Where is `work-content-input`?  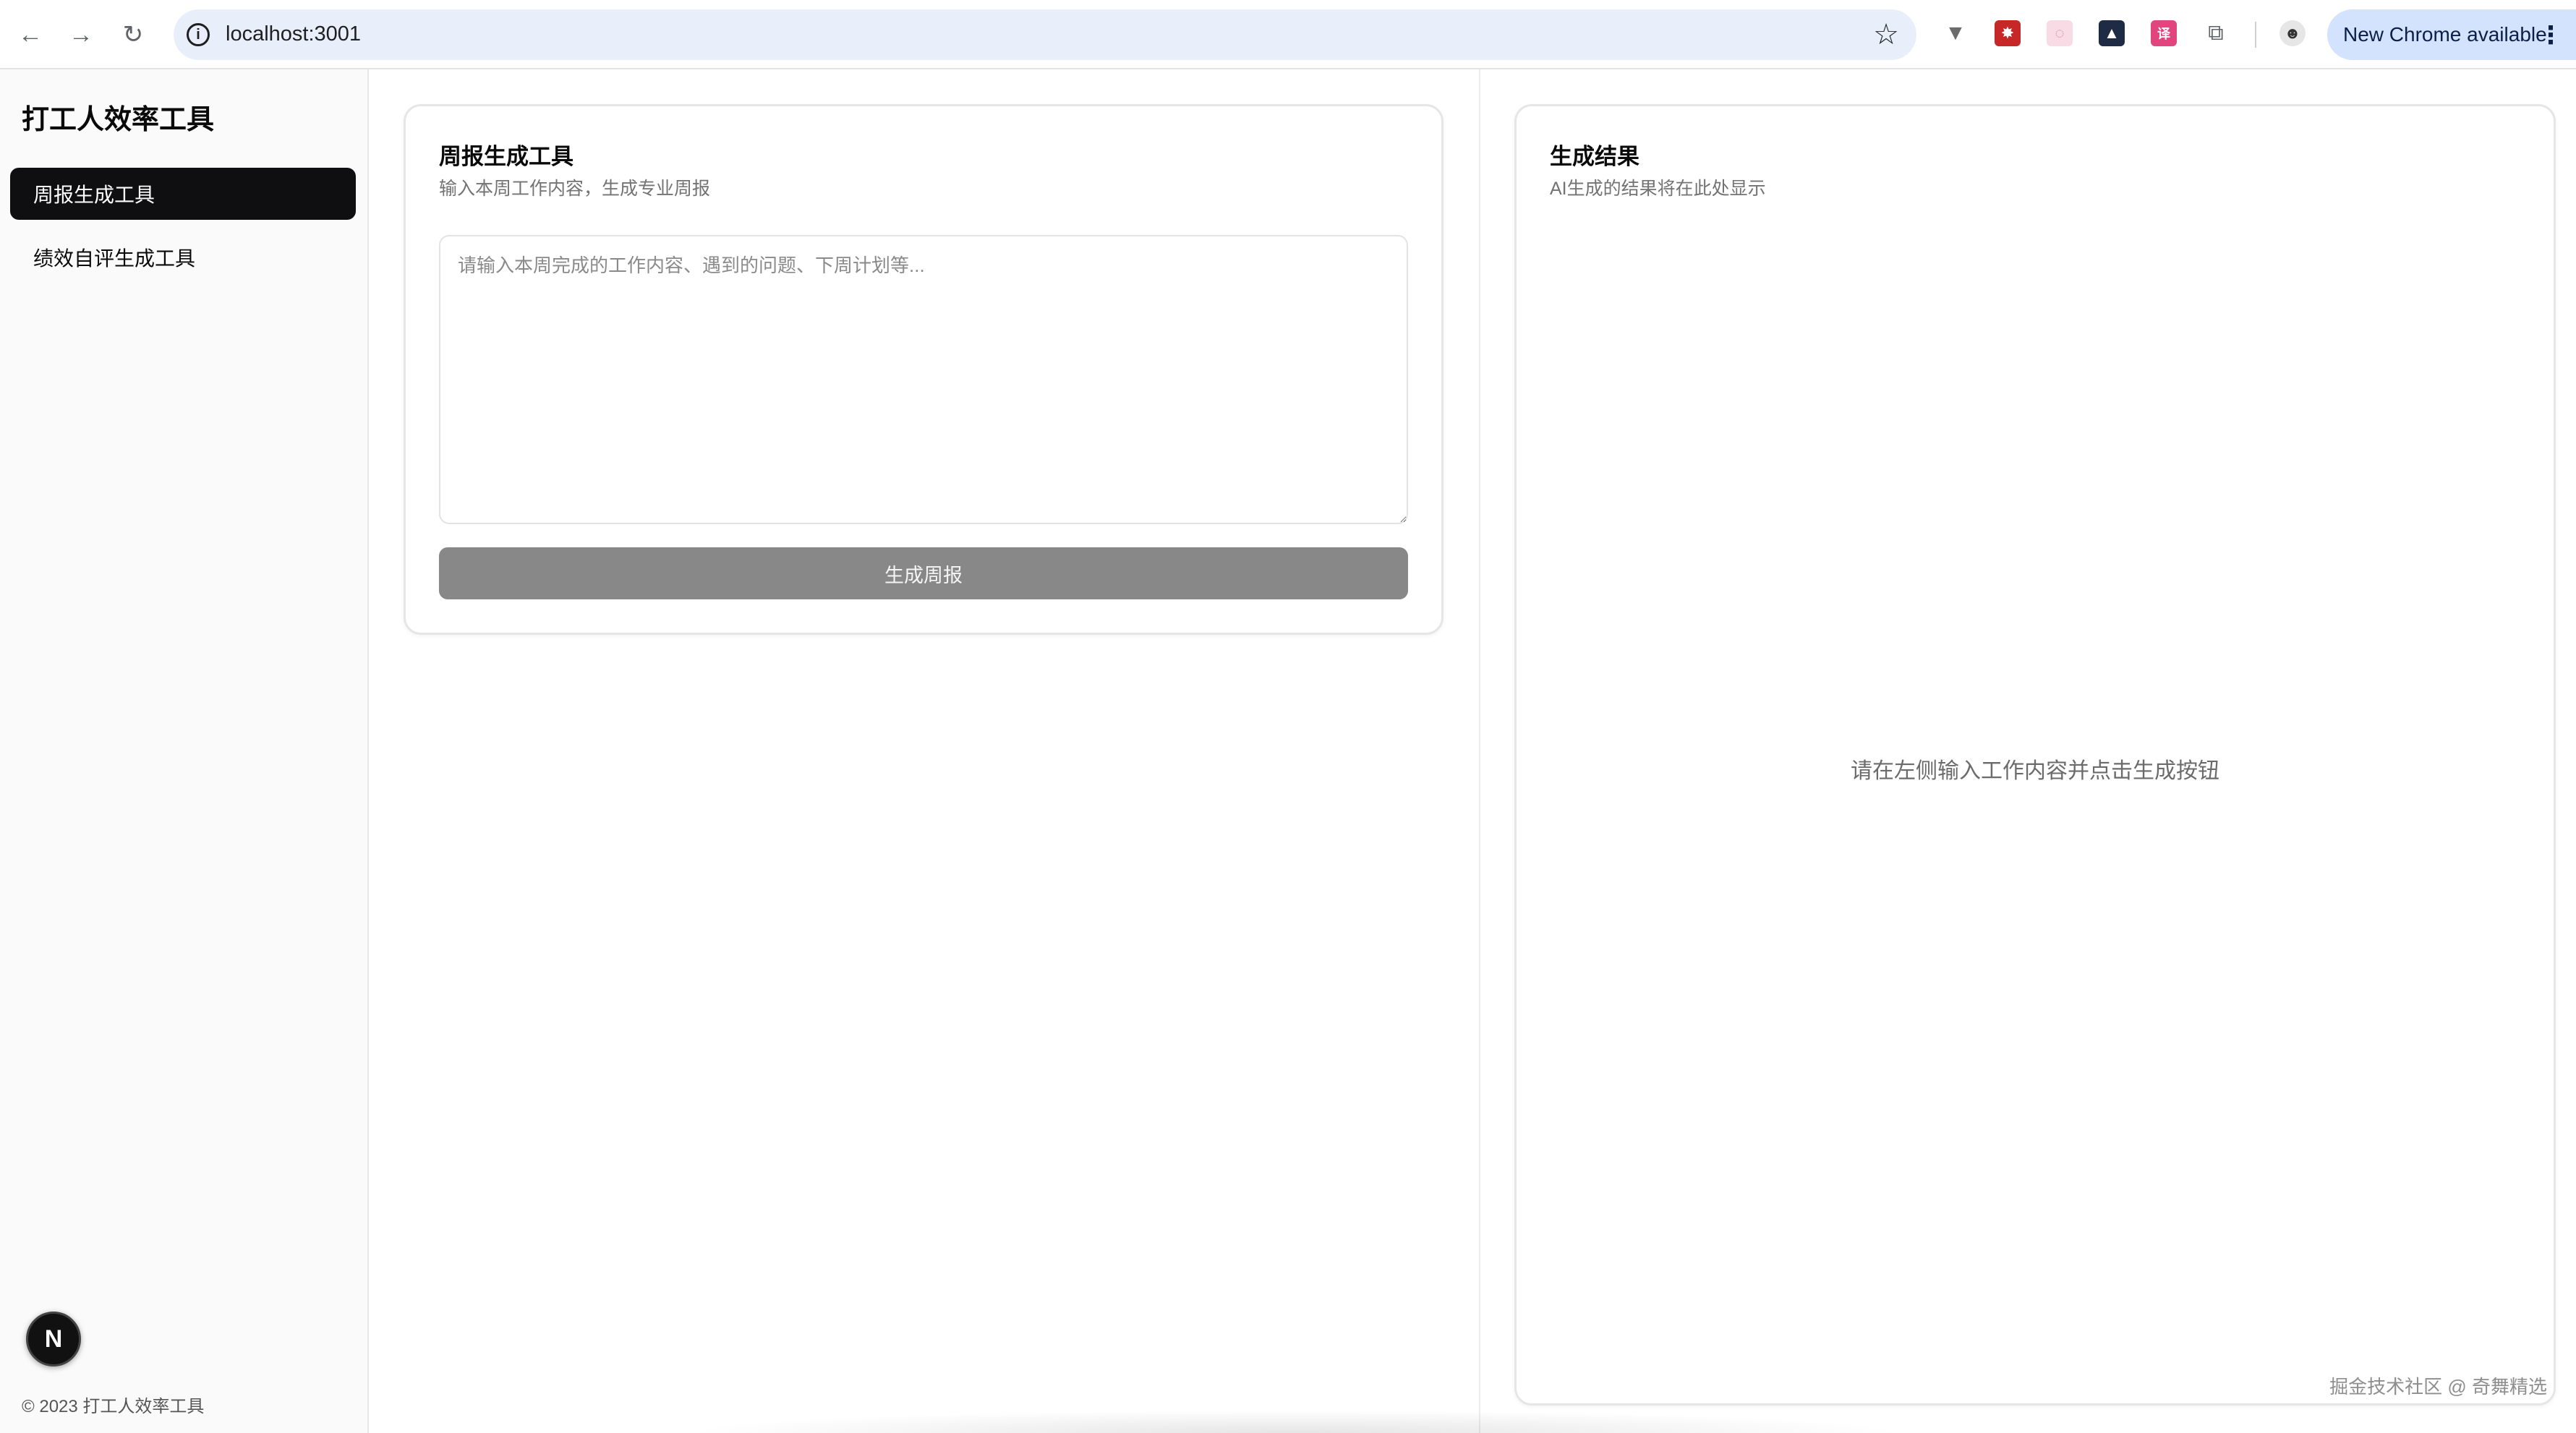 work-content-input is located at coordinates (923, 379).